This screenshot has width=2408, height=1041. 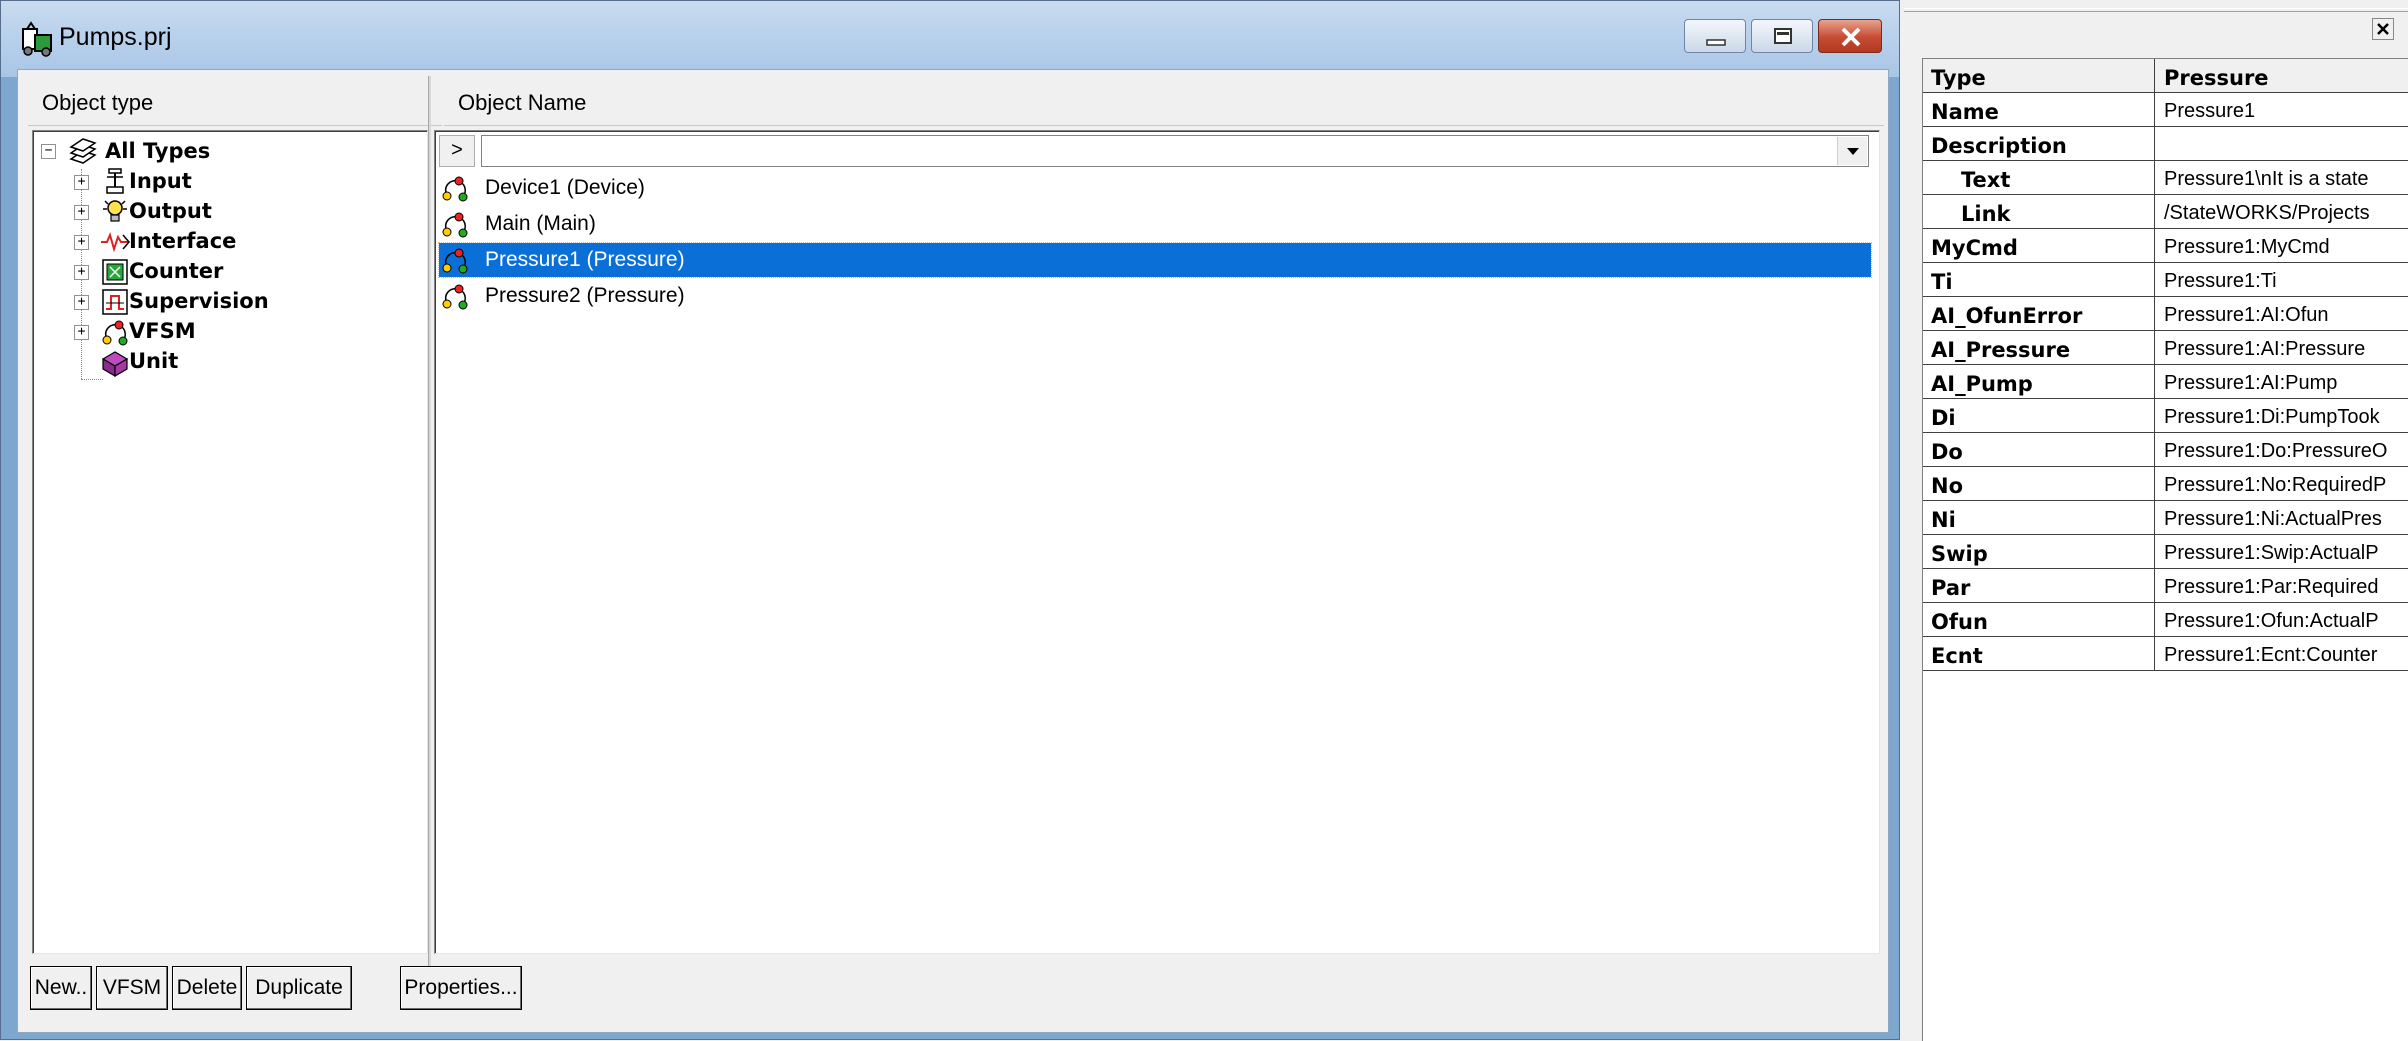 I want to click on property-value: Pressure1:MyCmd, so click(x=2282, y=245).